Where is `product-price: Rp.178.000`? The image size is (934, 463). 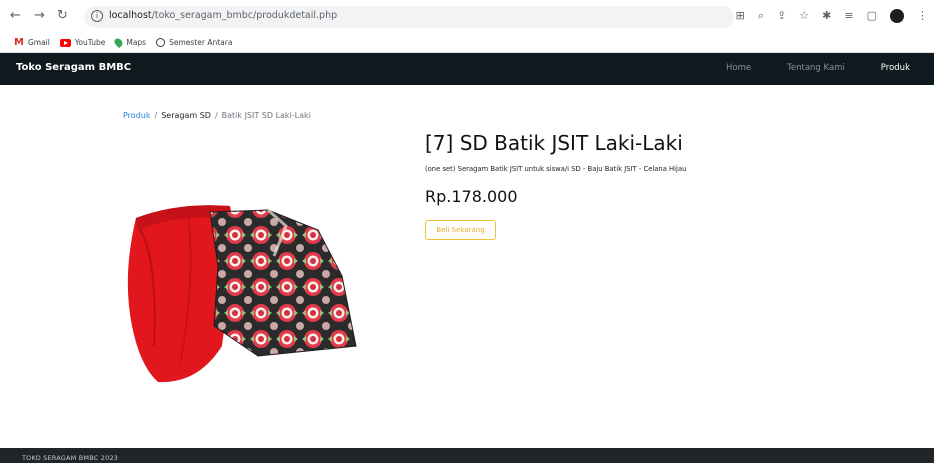 product-price: Rp.178.000 is located at coordinates (471, 196).